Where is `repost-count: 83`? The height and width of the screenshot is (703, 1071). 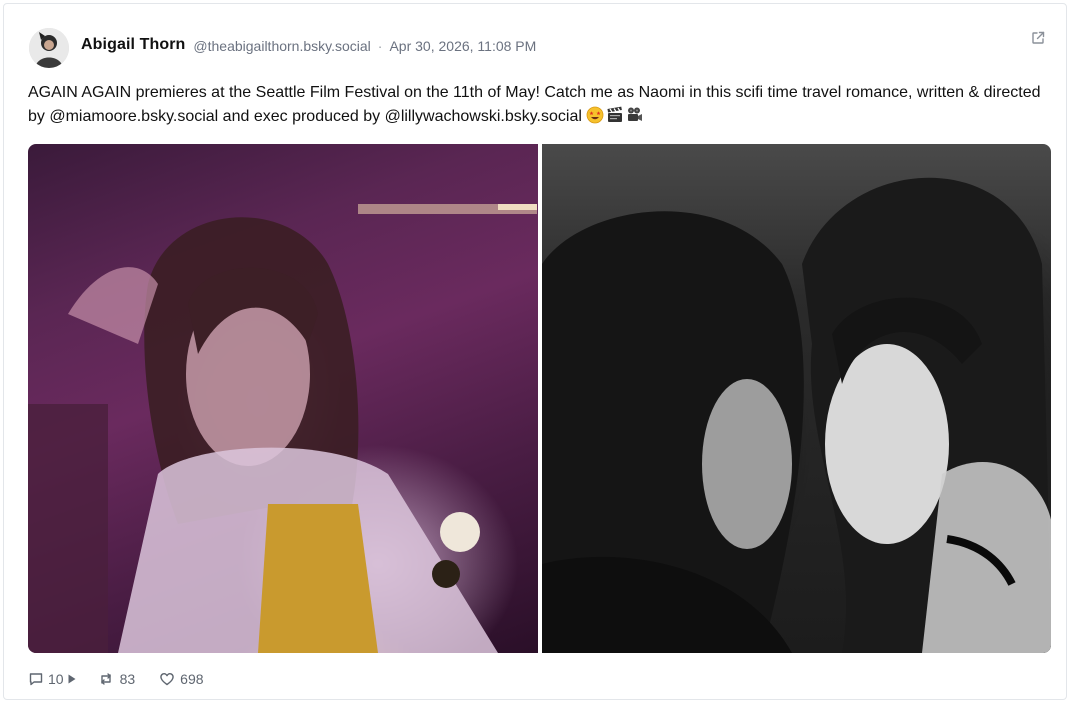
repost-count: 83 is located at coordinates (127, 679).